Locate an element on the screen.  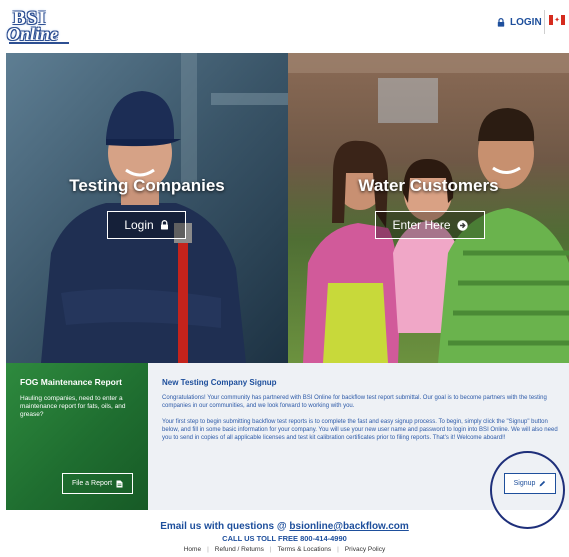
file-icon is located at coordinates (119, 483).